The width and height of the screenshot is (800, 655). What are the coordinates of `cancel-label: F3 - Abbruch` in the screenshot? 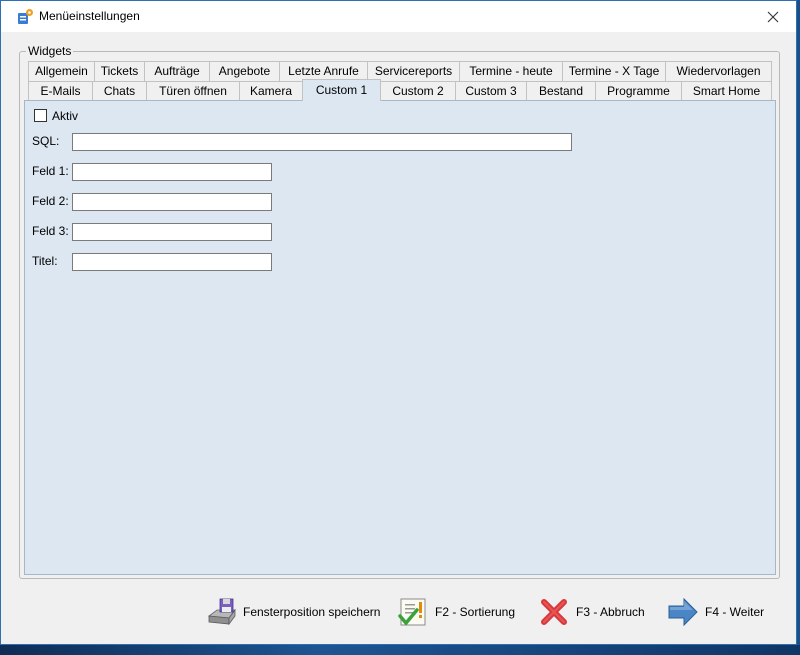 It's located at (610, 612).